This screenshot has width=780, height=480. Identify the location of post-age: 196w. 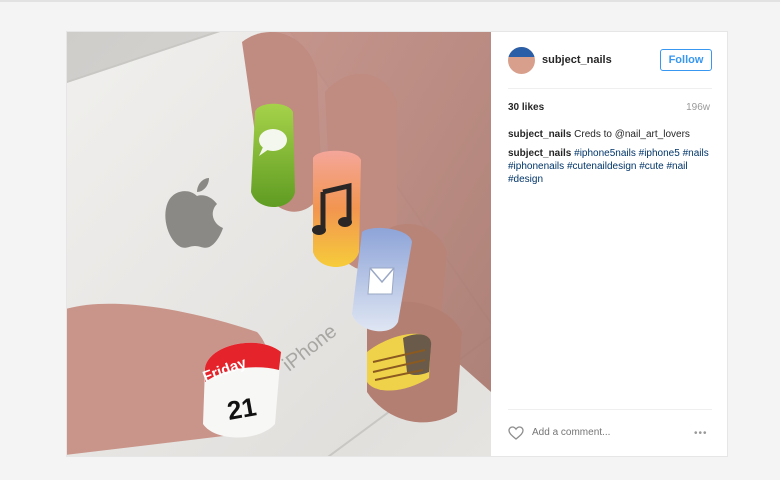
(698, 107).